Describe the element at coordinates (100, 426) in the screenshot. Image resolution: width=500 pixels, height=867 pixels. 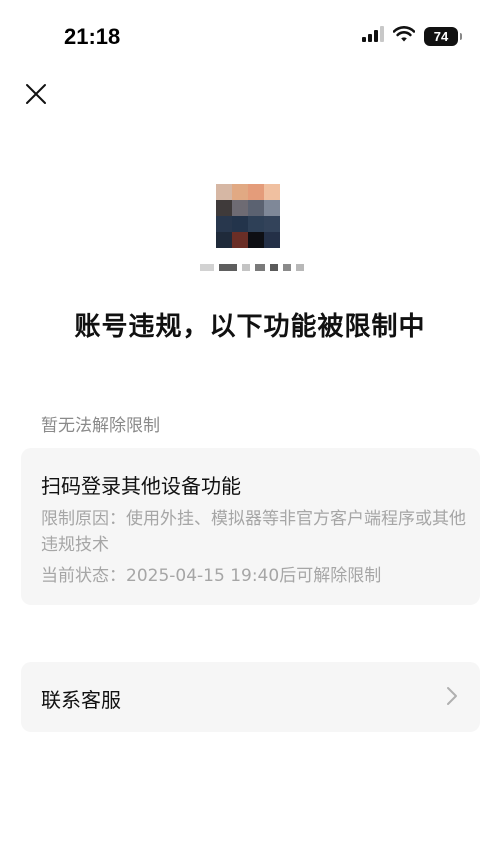
I see `section-label: 暂无法解除限制` at that location.